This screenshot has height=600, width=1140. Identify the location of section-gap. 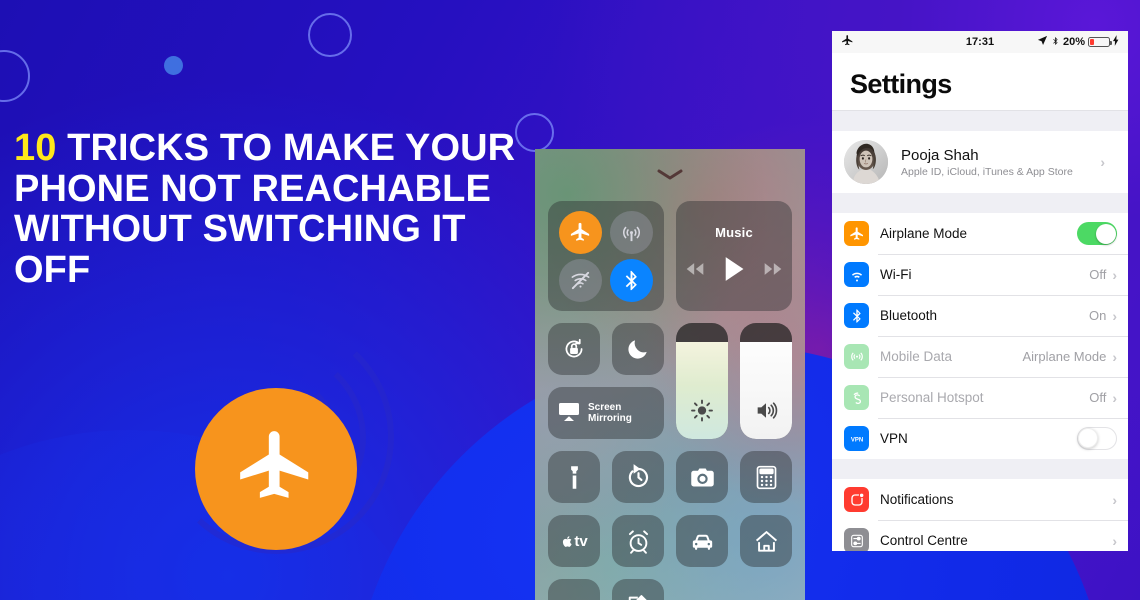
(980, 121).